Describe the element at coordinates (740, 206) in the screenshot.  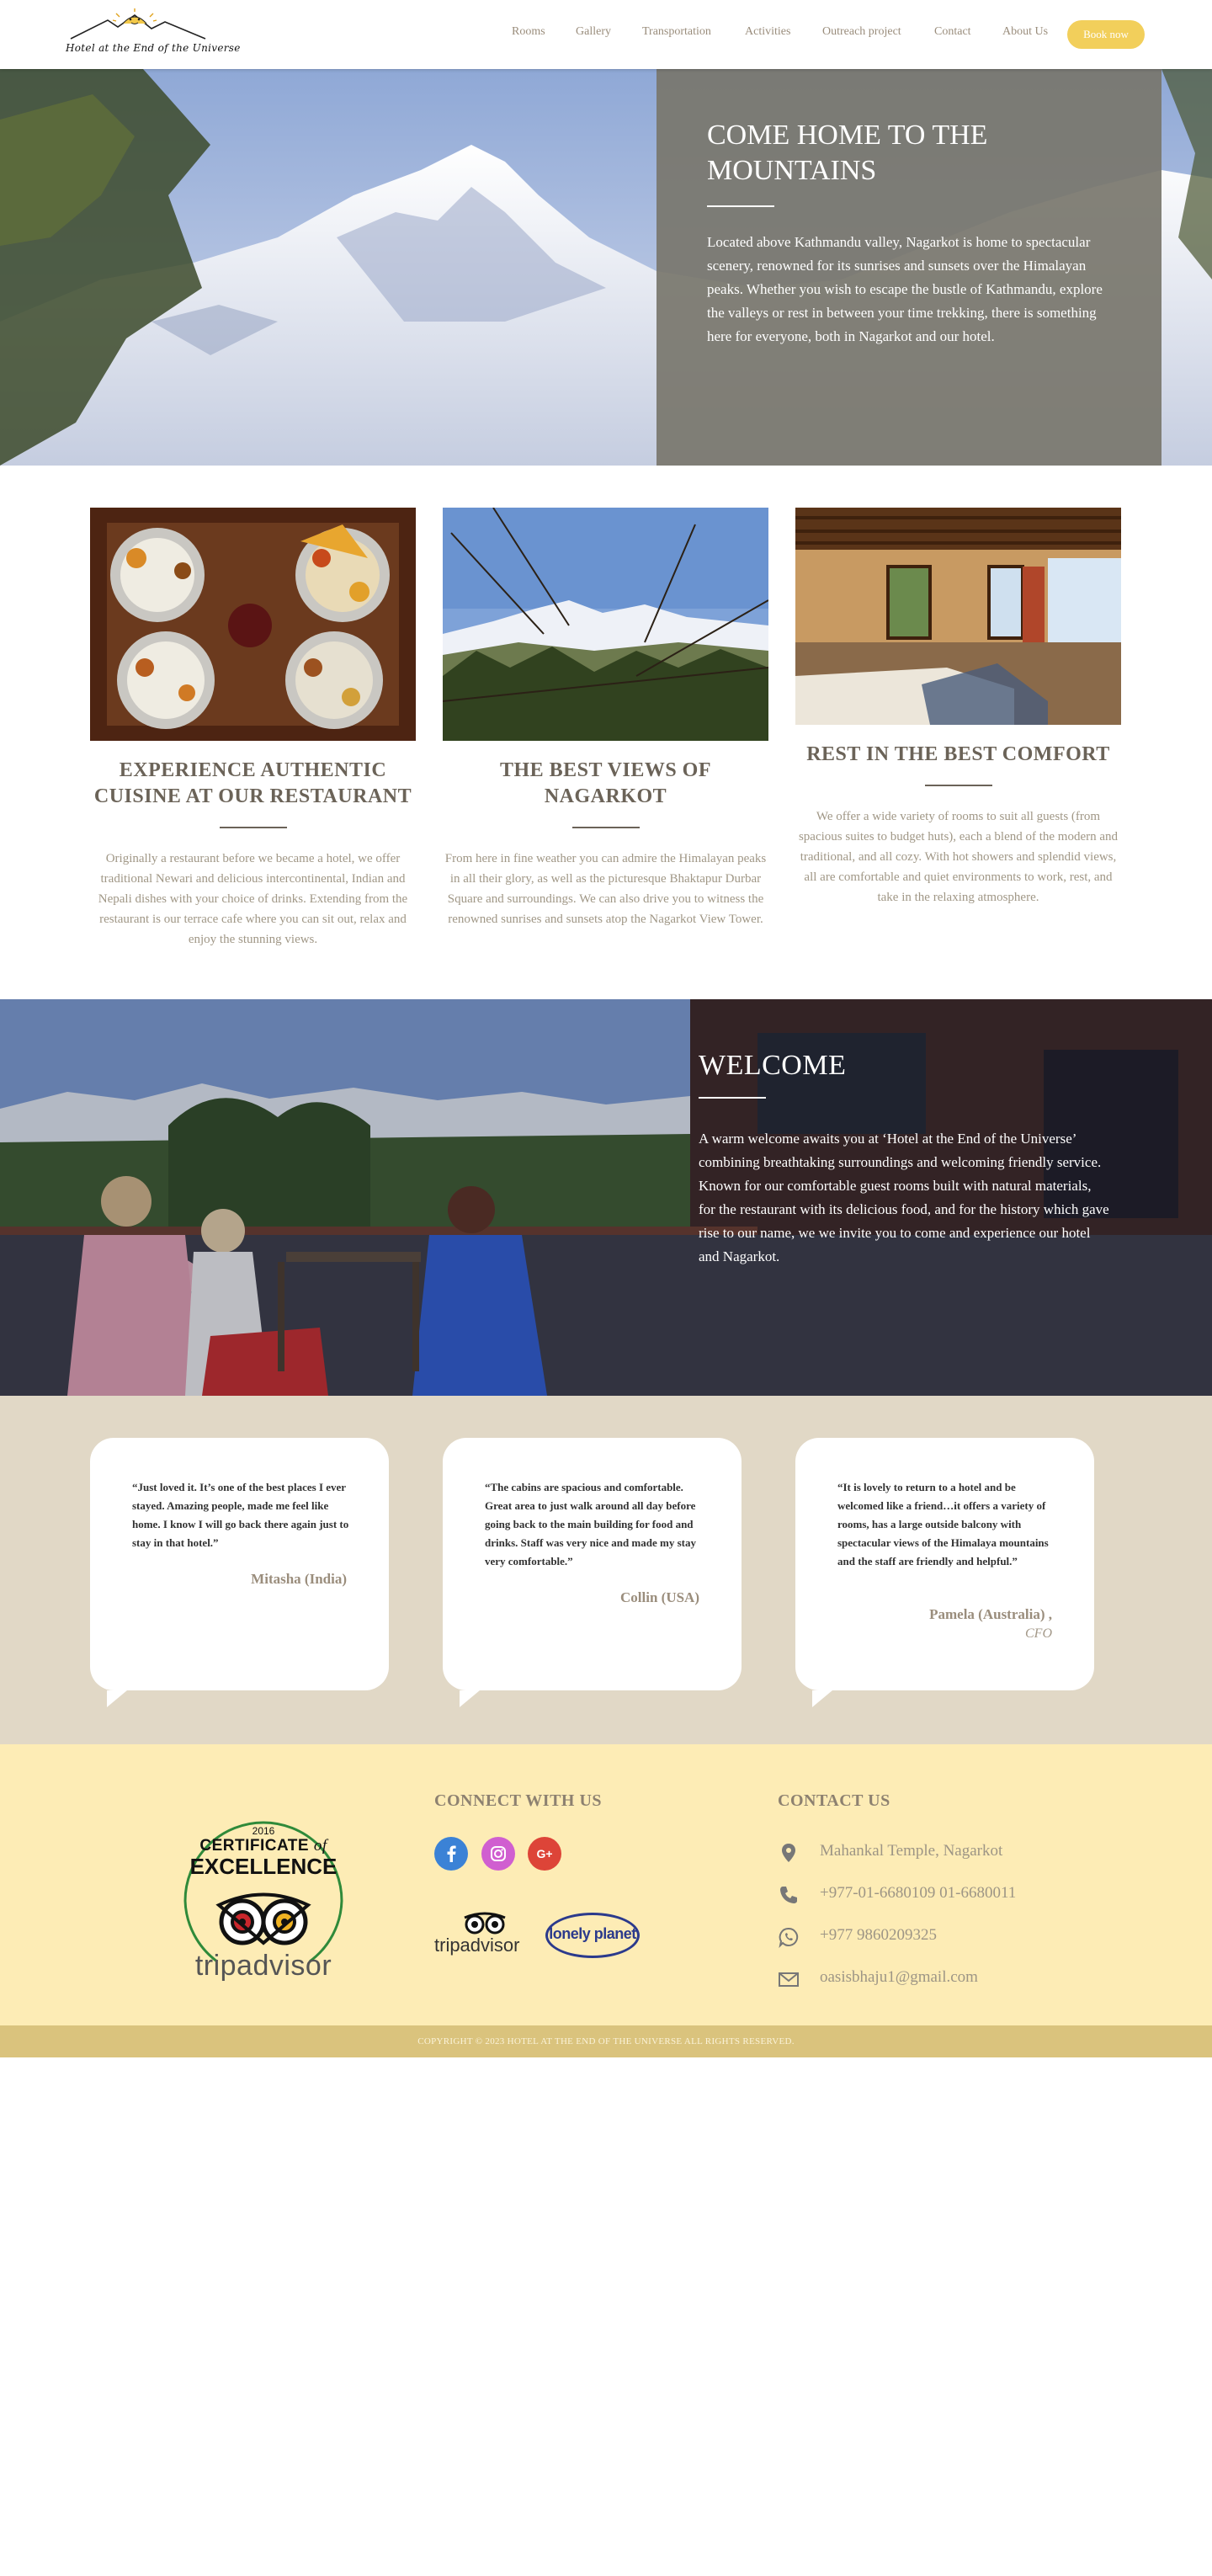
I see `hero-divider` at that location.